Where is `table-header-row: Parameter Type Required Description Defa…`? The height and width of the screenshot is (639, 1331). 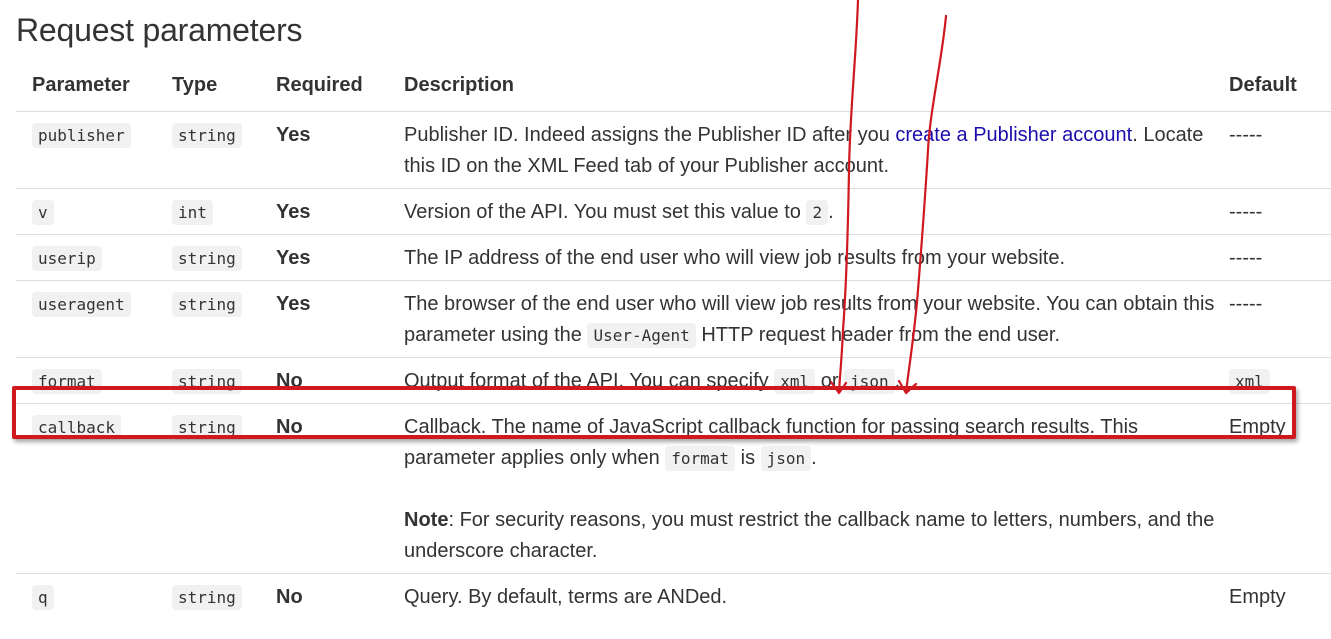 table-header-row: Parameter Type Required Description Defa… is located at coordinates (673, 87).